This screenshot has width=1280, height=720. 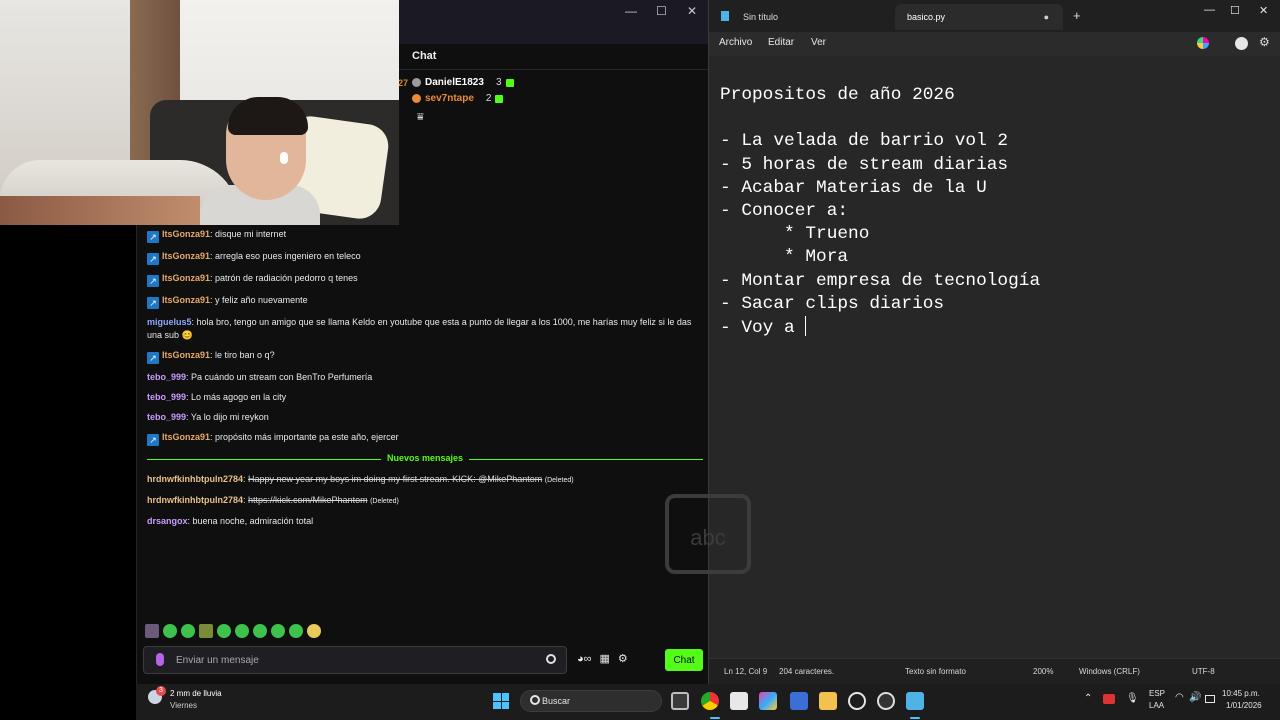 What do you see at coordinates (935, 671) in the screenshot?
I see `text-format: Texto sin formato` at bounding box center [935, 671].